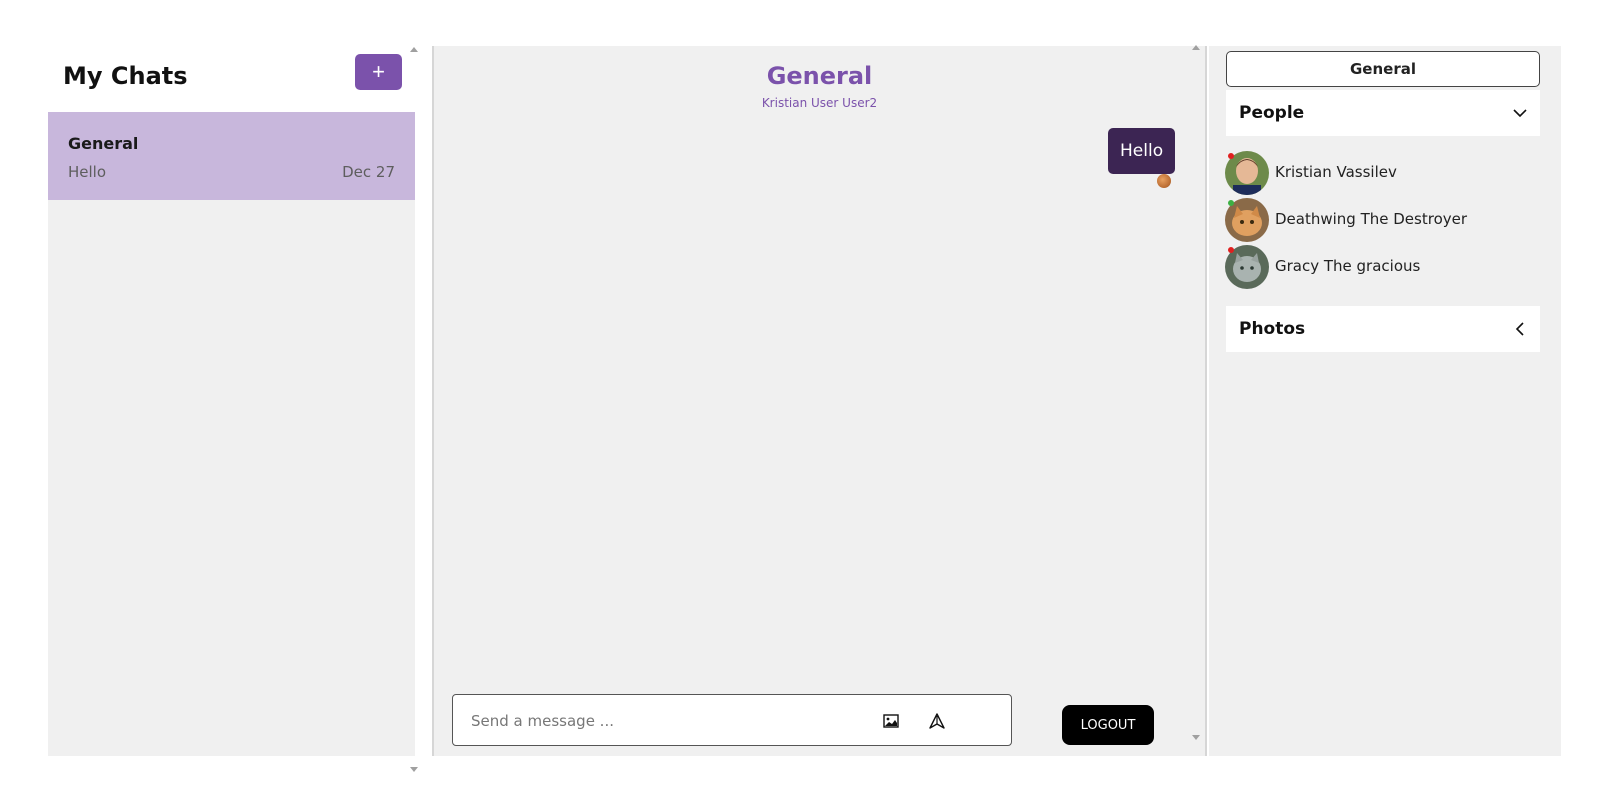 This screenshot has height=800, width=1600. Describe the element at coordinates (819, 103) in the screenshot. I see `chat-members: Kristian User User2` at that location.